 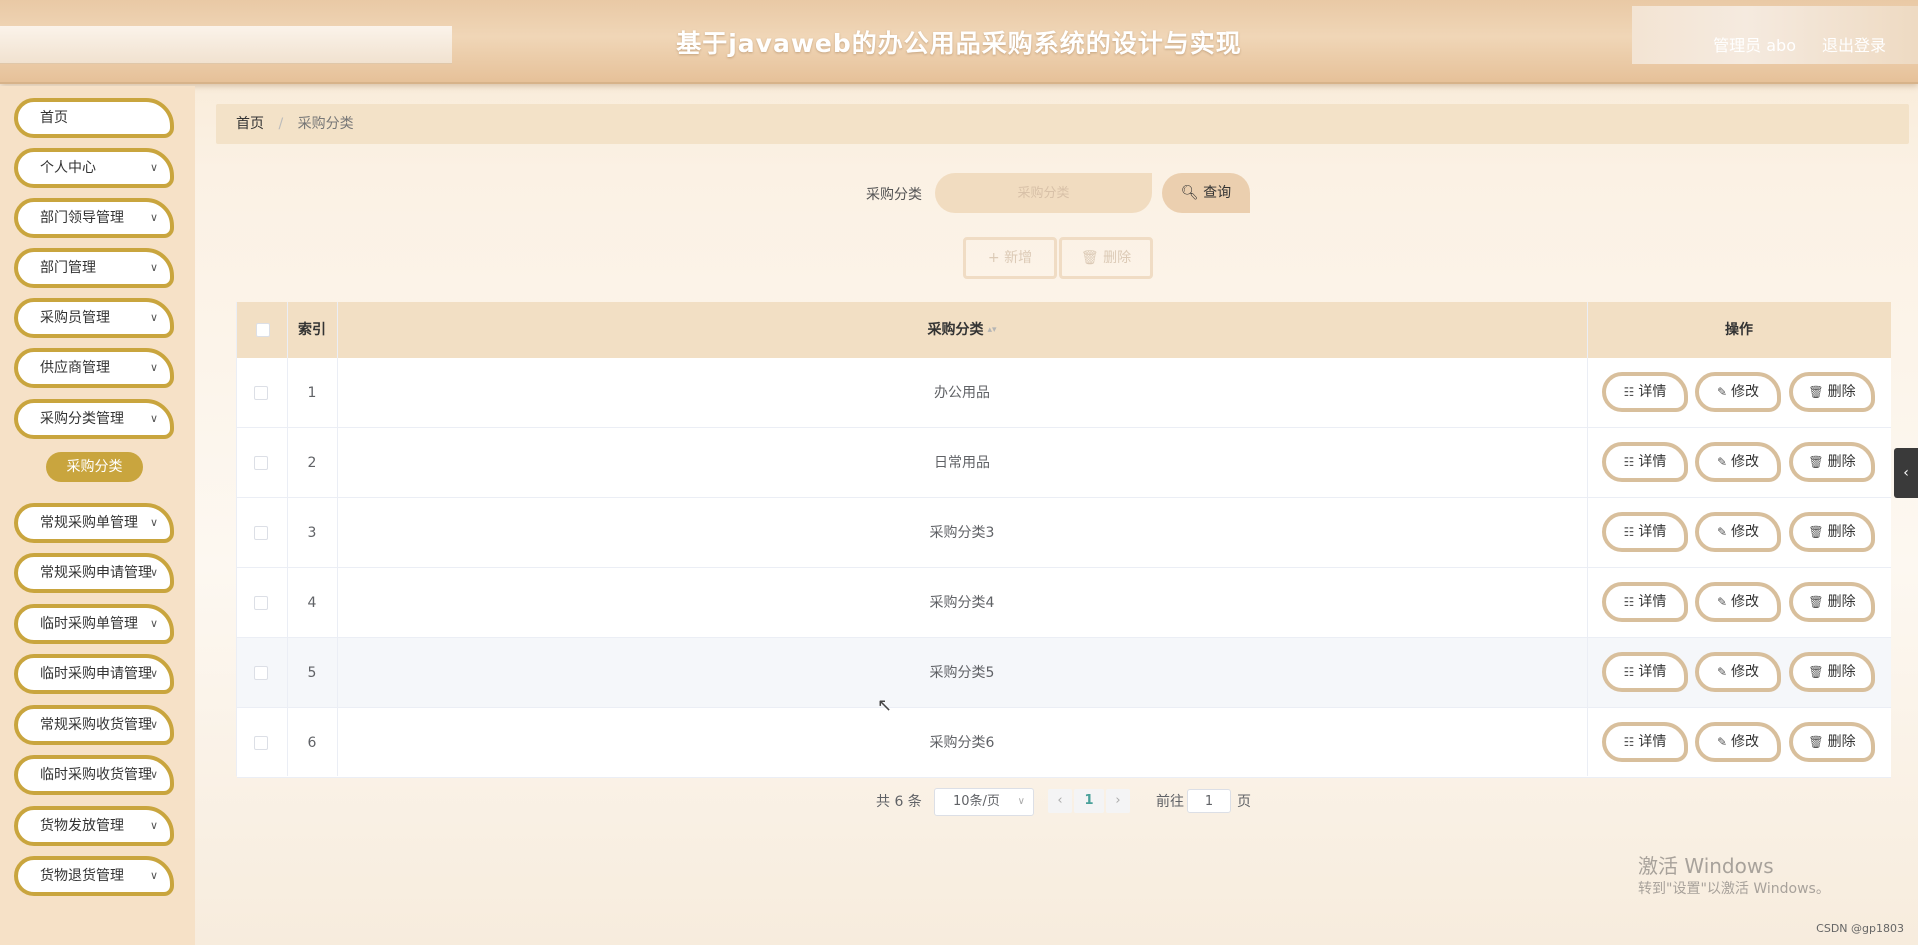 I want to click on sidebar-item-4: 采购员管理 ∨, so click(x=94, y=318).